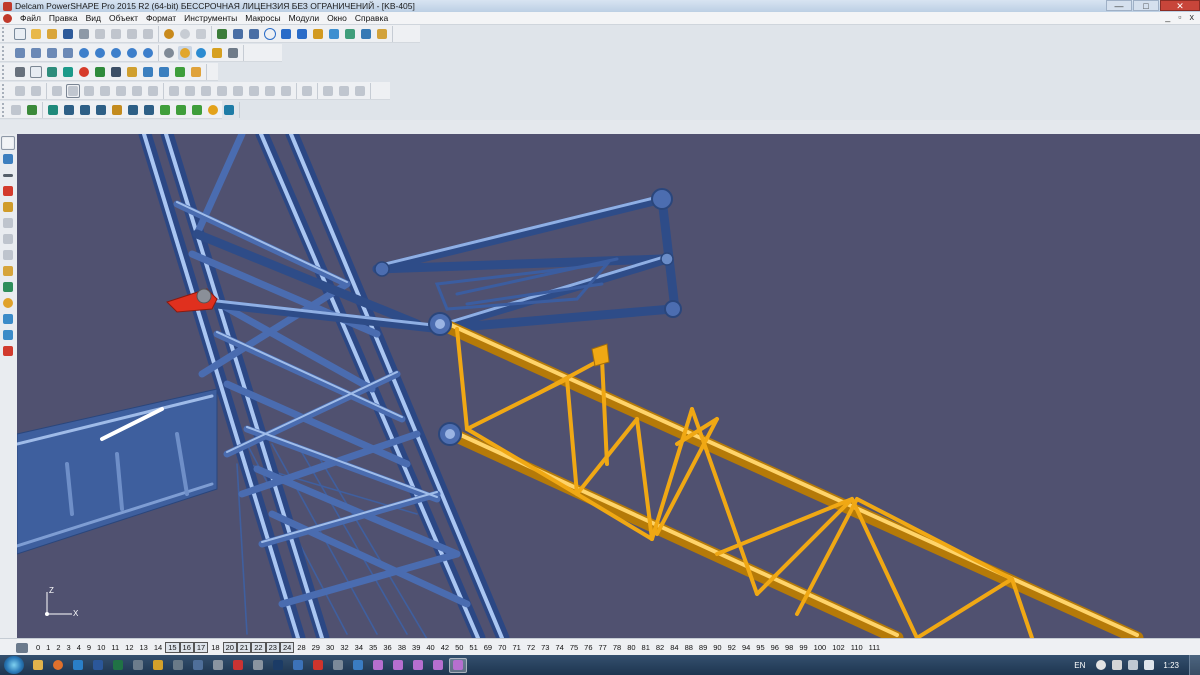  Describe the element at coordinates (8, 239) in the screenshot. I see `tool-b-icon` at that location.